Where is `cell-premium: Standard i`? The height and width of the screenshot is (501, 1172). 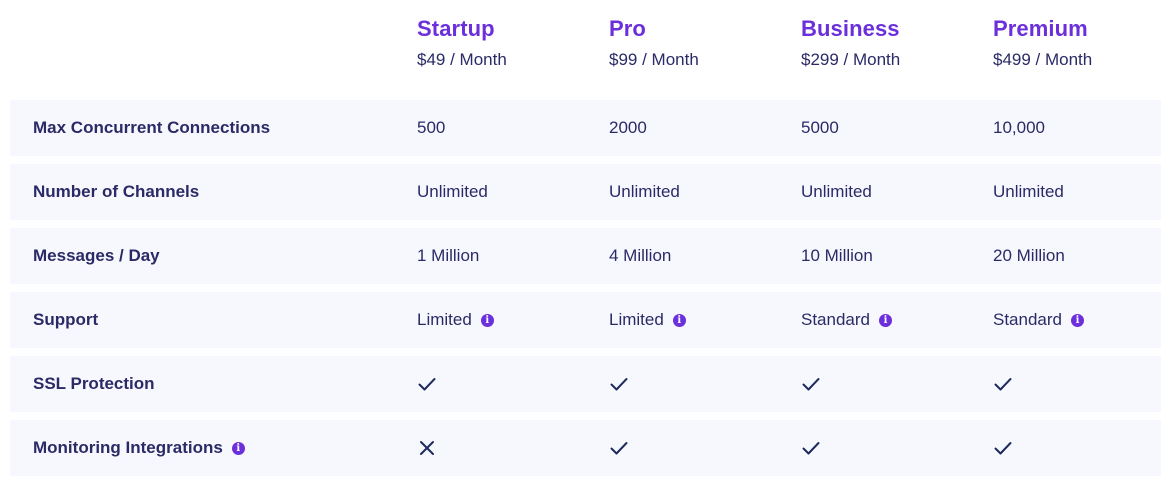 cell-premium: Standard i is located at coordinates (1038, 320).